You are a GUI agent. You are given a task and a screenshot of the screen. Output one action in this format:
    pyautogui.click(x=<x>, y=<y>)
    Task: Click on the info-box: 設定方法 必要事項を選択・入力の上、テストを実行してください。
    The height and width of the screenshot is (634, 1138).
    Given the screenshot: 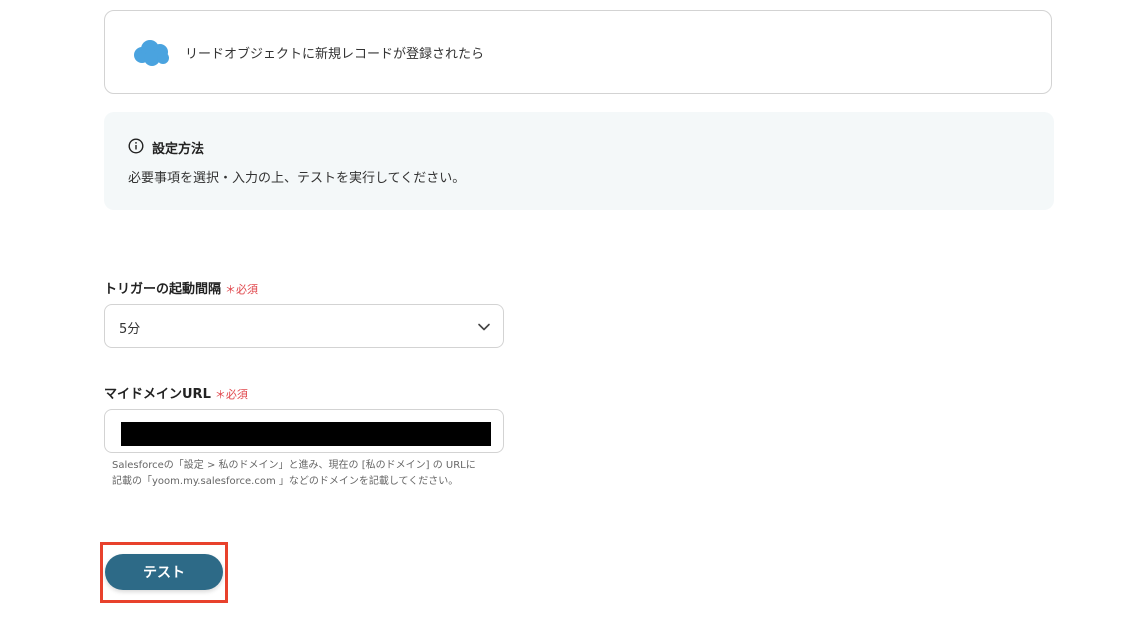 What is the action you would take?
    pyautogui.click(x=579, y=161)
    